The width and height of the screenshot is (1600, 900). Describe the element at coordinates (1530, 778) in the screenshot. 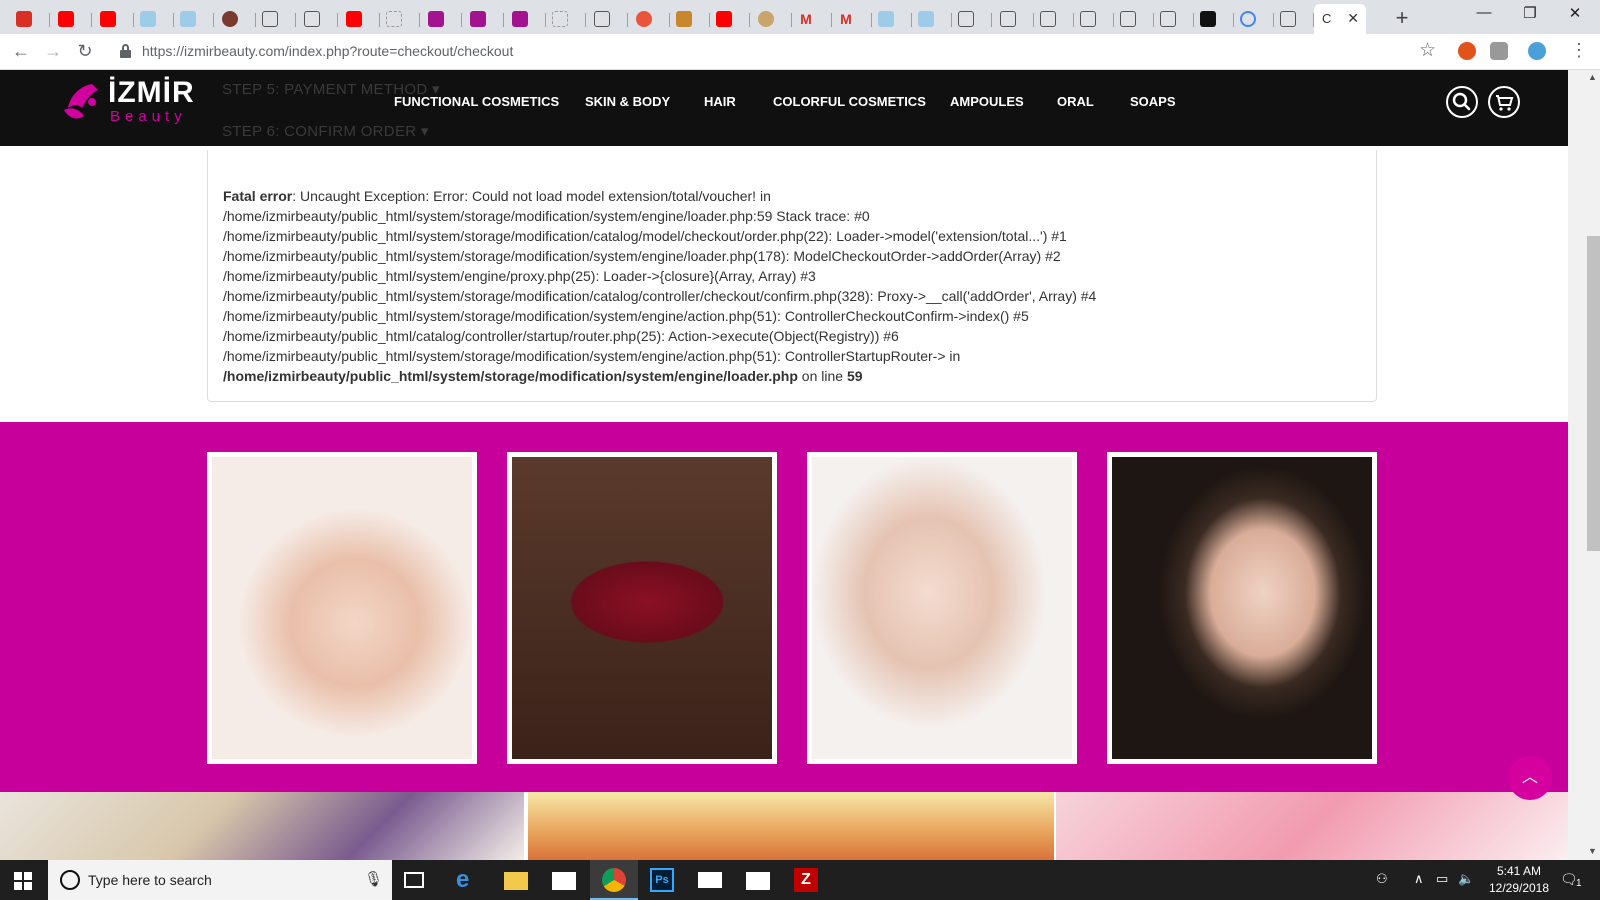

I see `scroll-to-top-button: ︿` at that location.